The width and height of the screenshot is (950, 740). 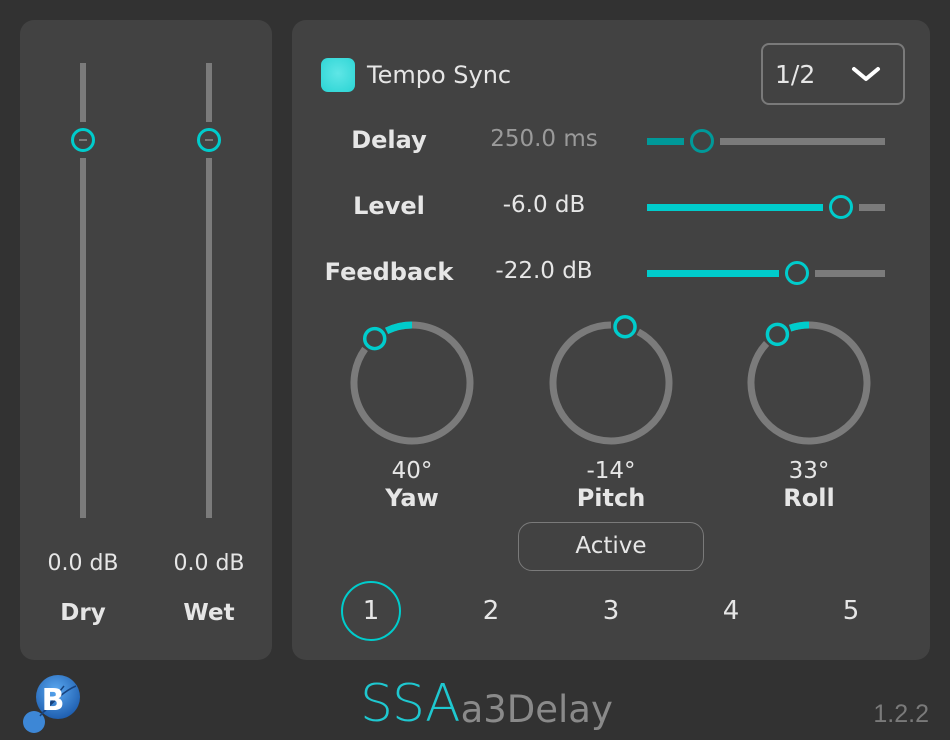 I want to click on level-value: -6.0 dB, so click(x=544, y=205).